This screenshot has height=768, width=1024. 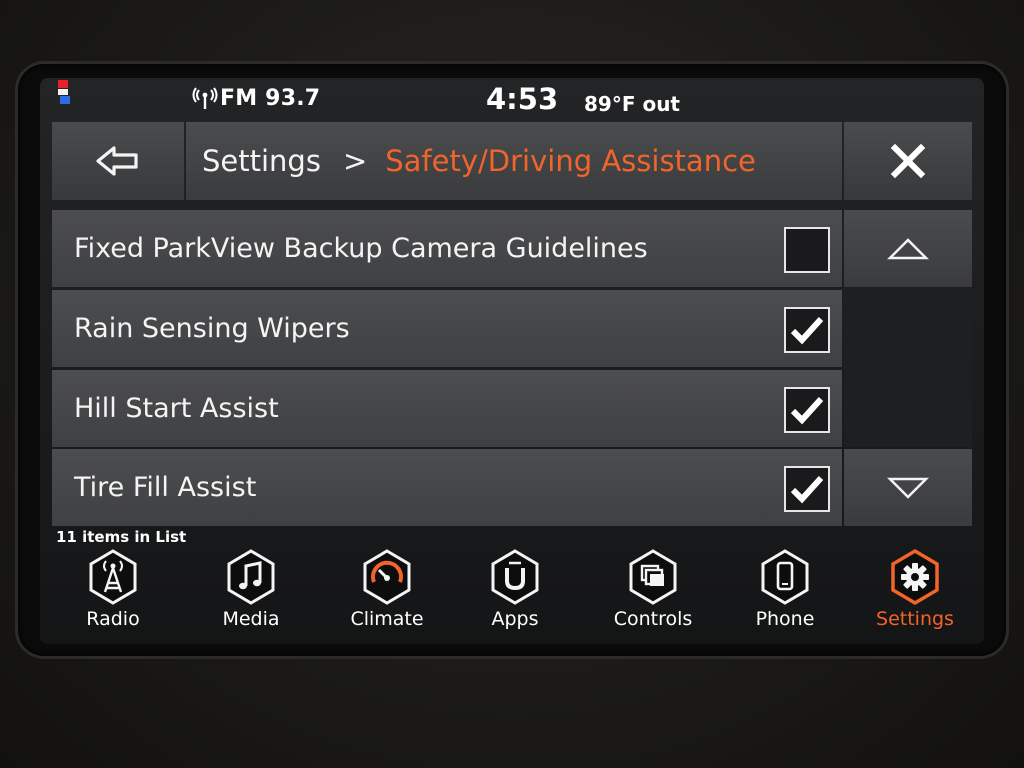 I want to click on close-icon, so click(x=908, y=161).